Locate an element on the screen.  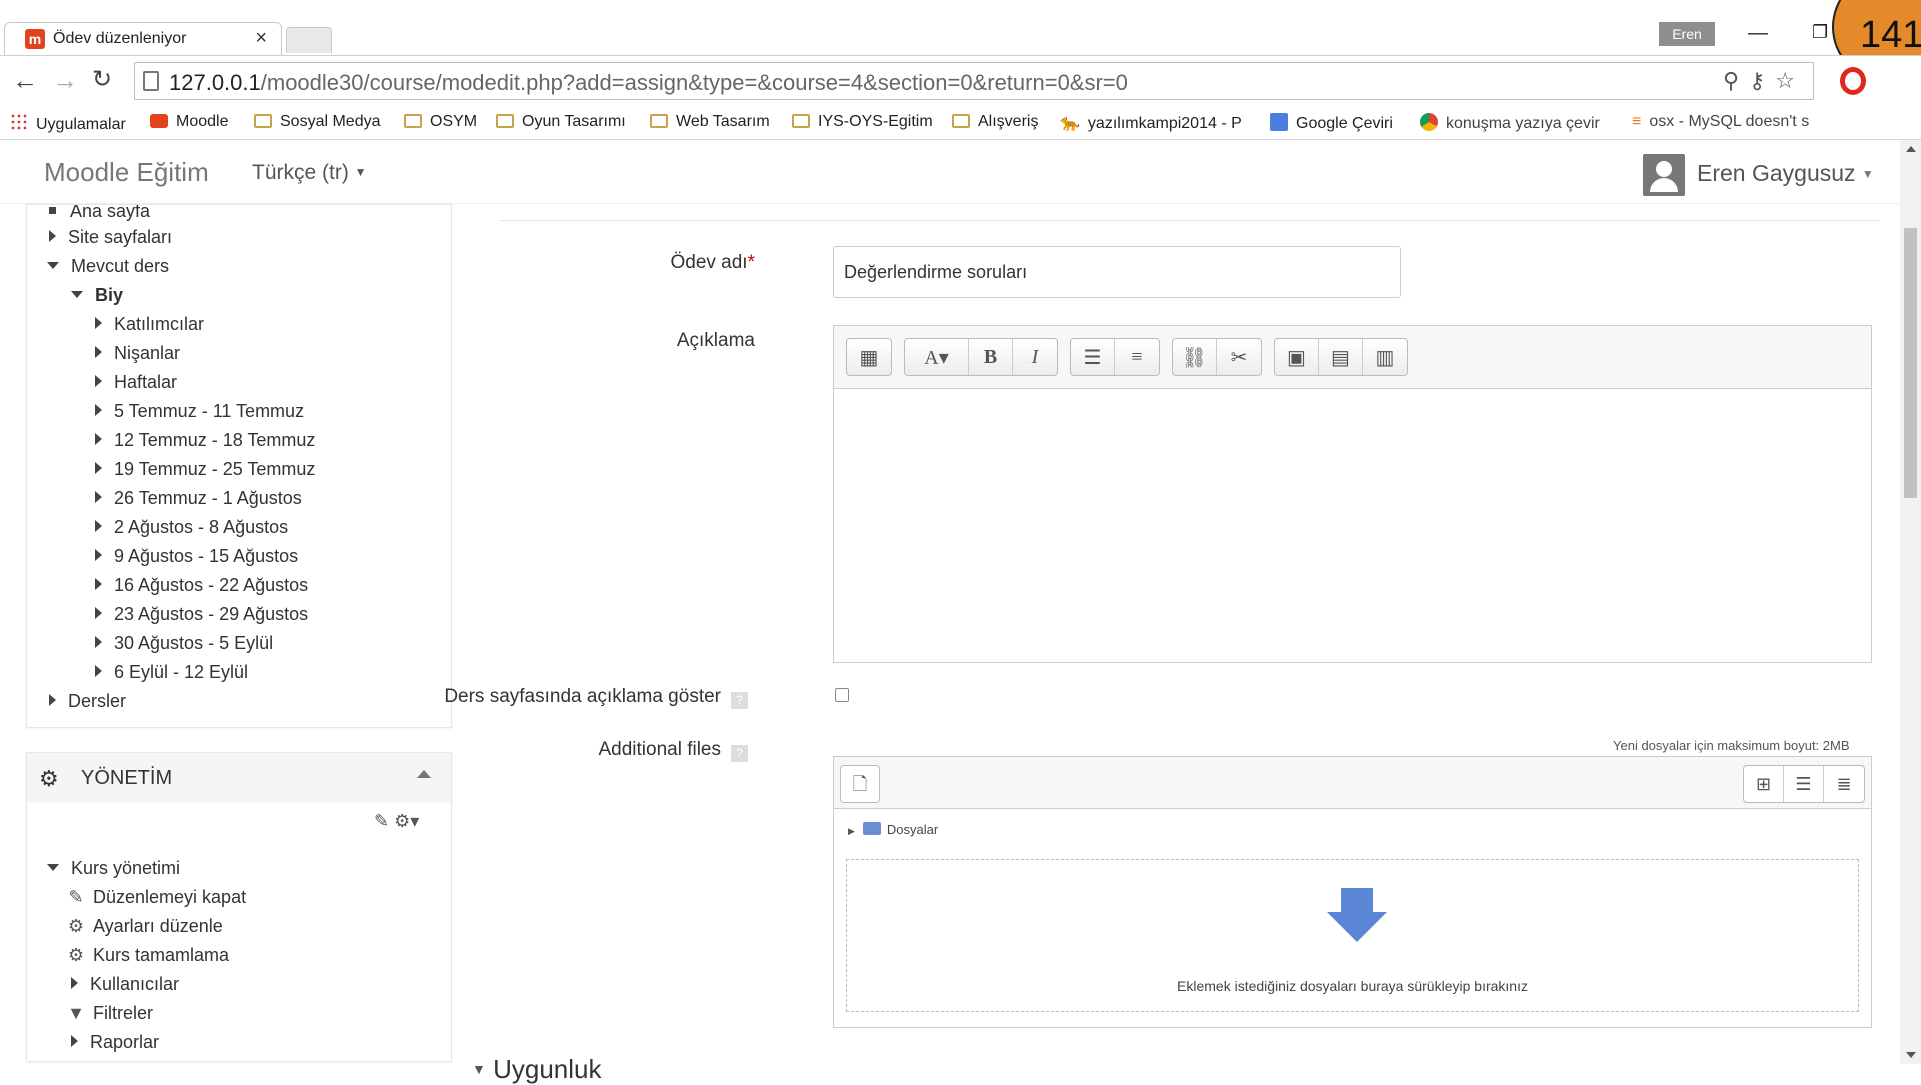
media-icon: ▤ is located at coordinates (1341, 357).